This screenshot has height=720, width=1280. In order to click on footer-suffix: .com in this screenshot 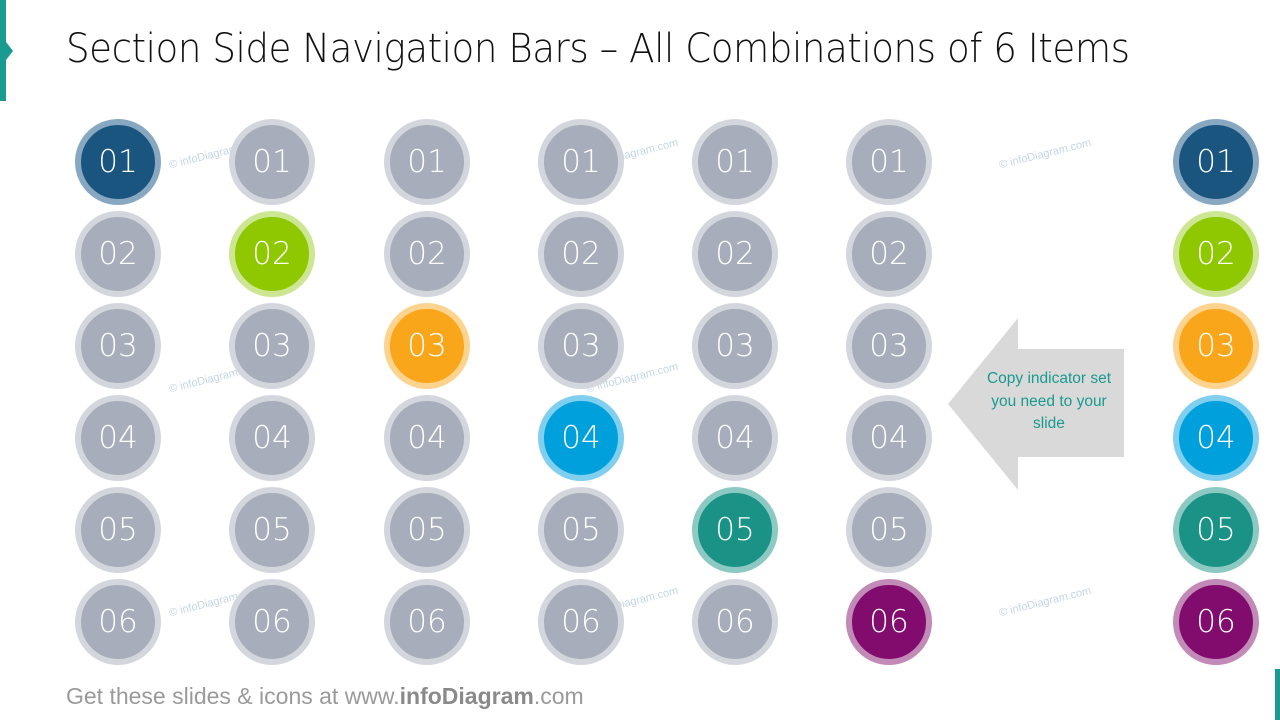, I will do `click(558, 696)`.